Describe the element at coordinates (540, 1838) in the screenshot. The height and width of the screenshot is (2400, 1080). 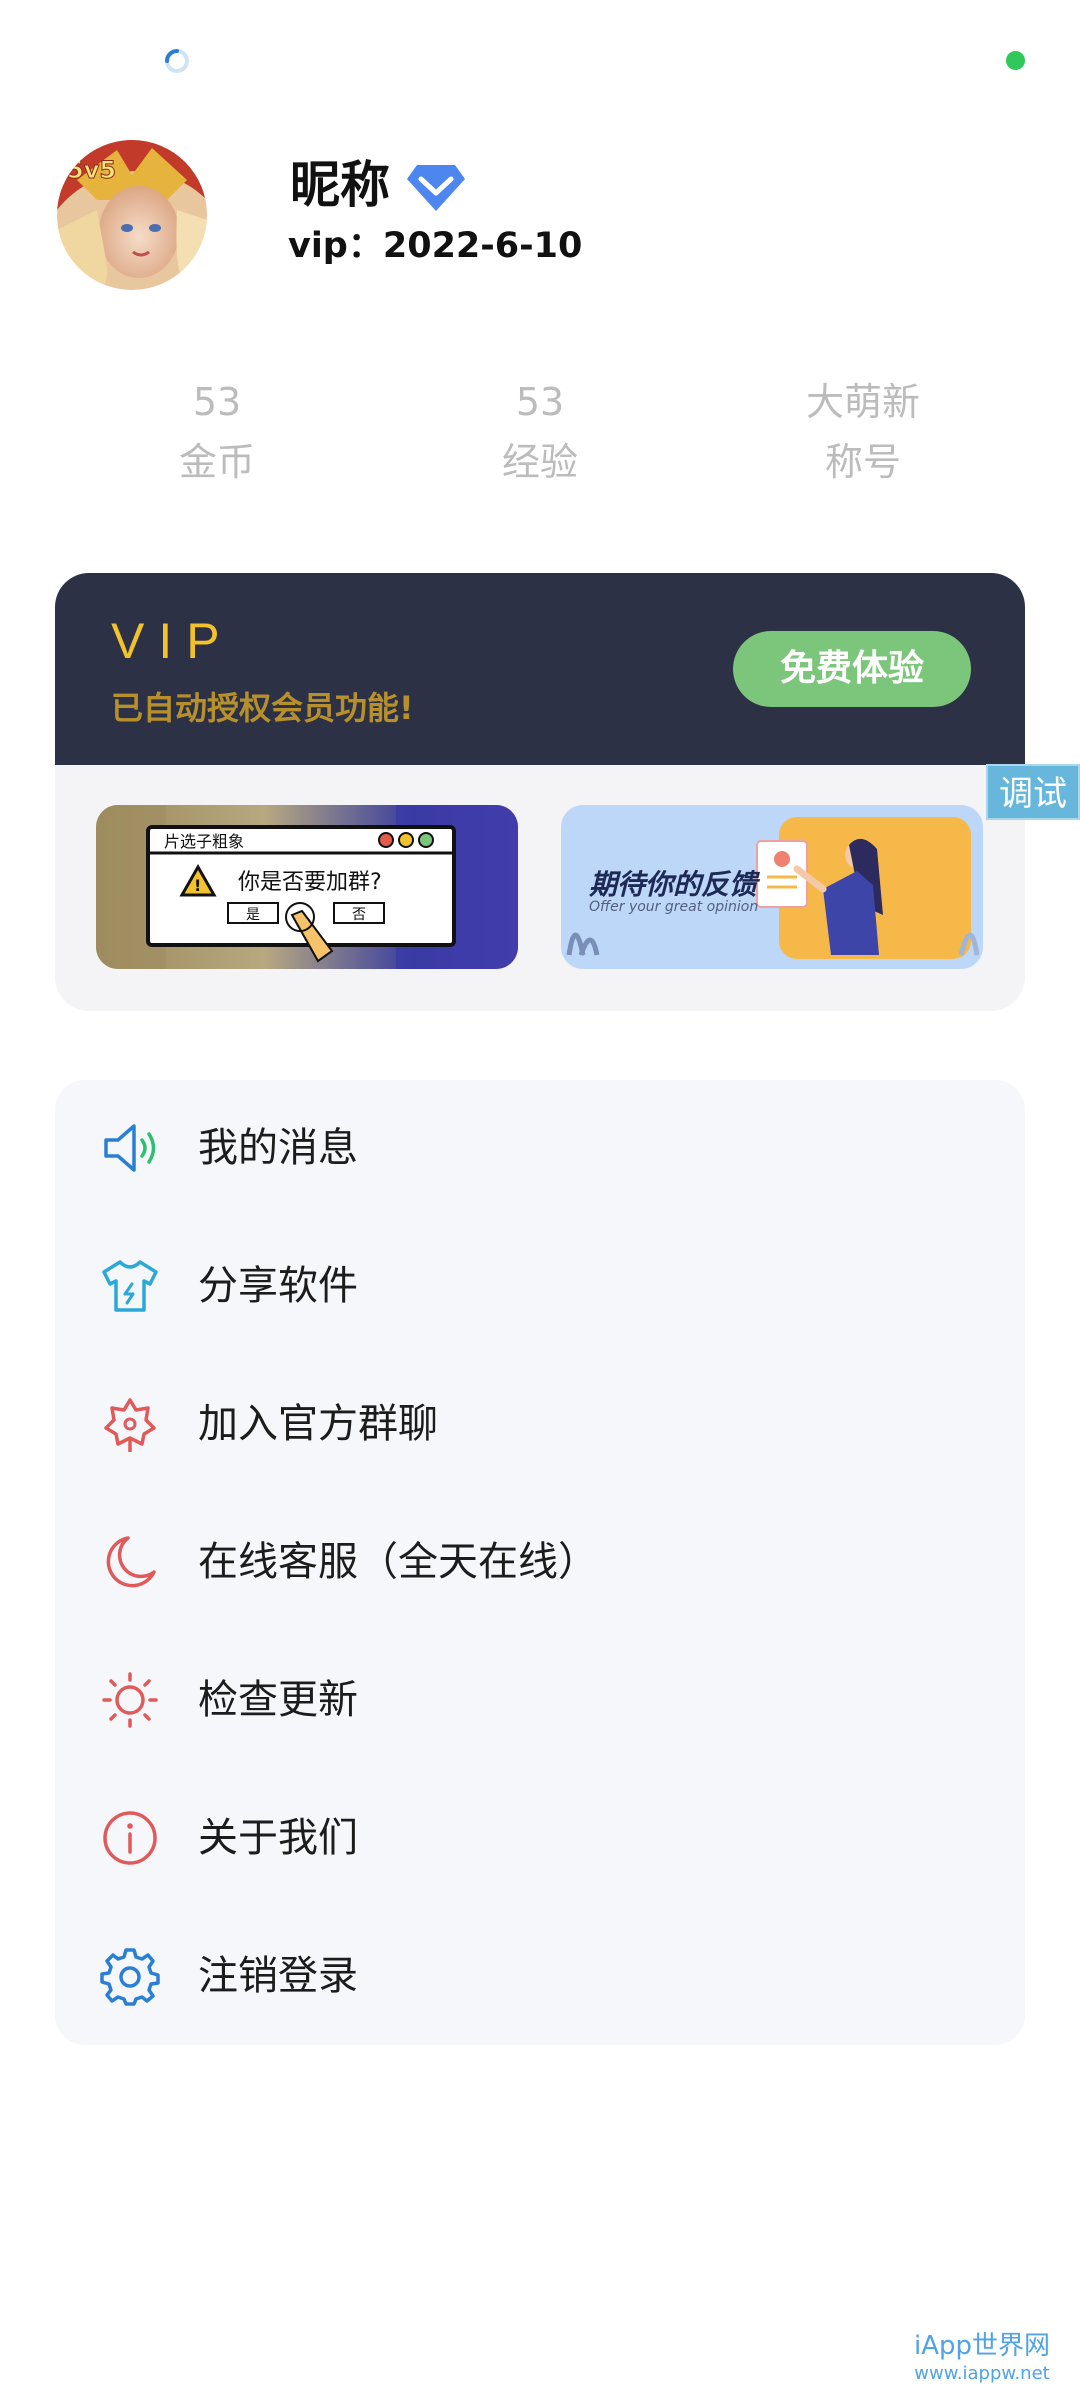
I see `menu-item-about: 关于我们` at that location.